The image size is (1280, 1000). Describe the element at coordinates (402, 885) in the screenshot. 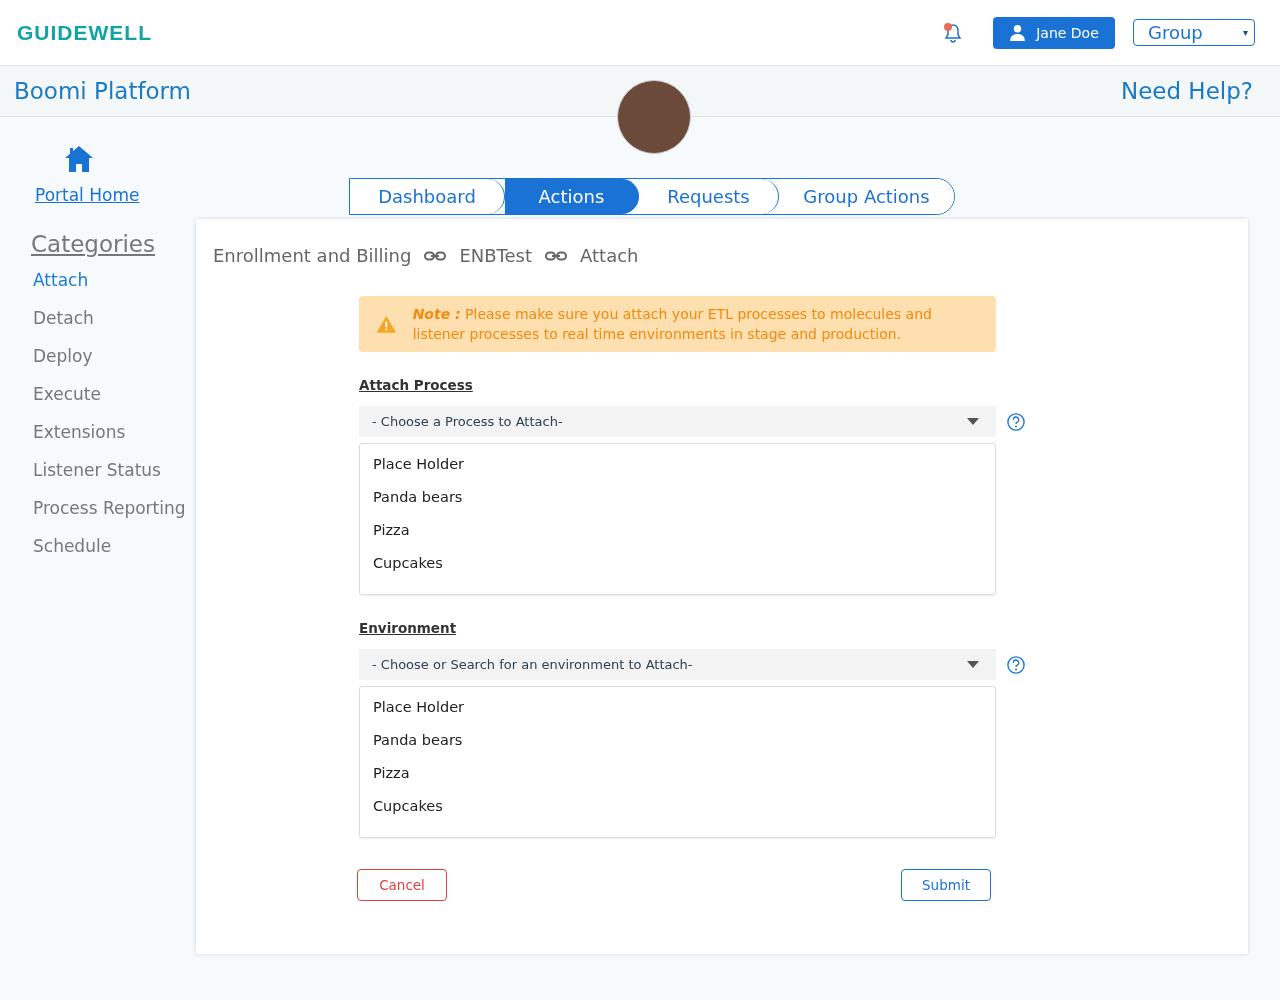

I see `cancel-button: Cancel` at that location.